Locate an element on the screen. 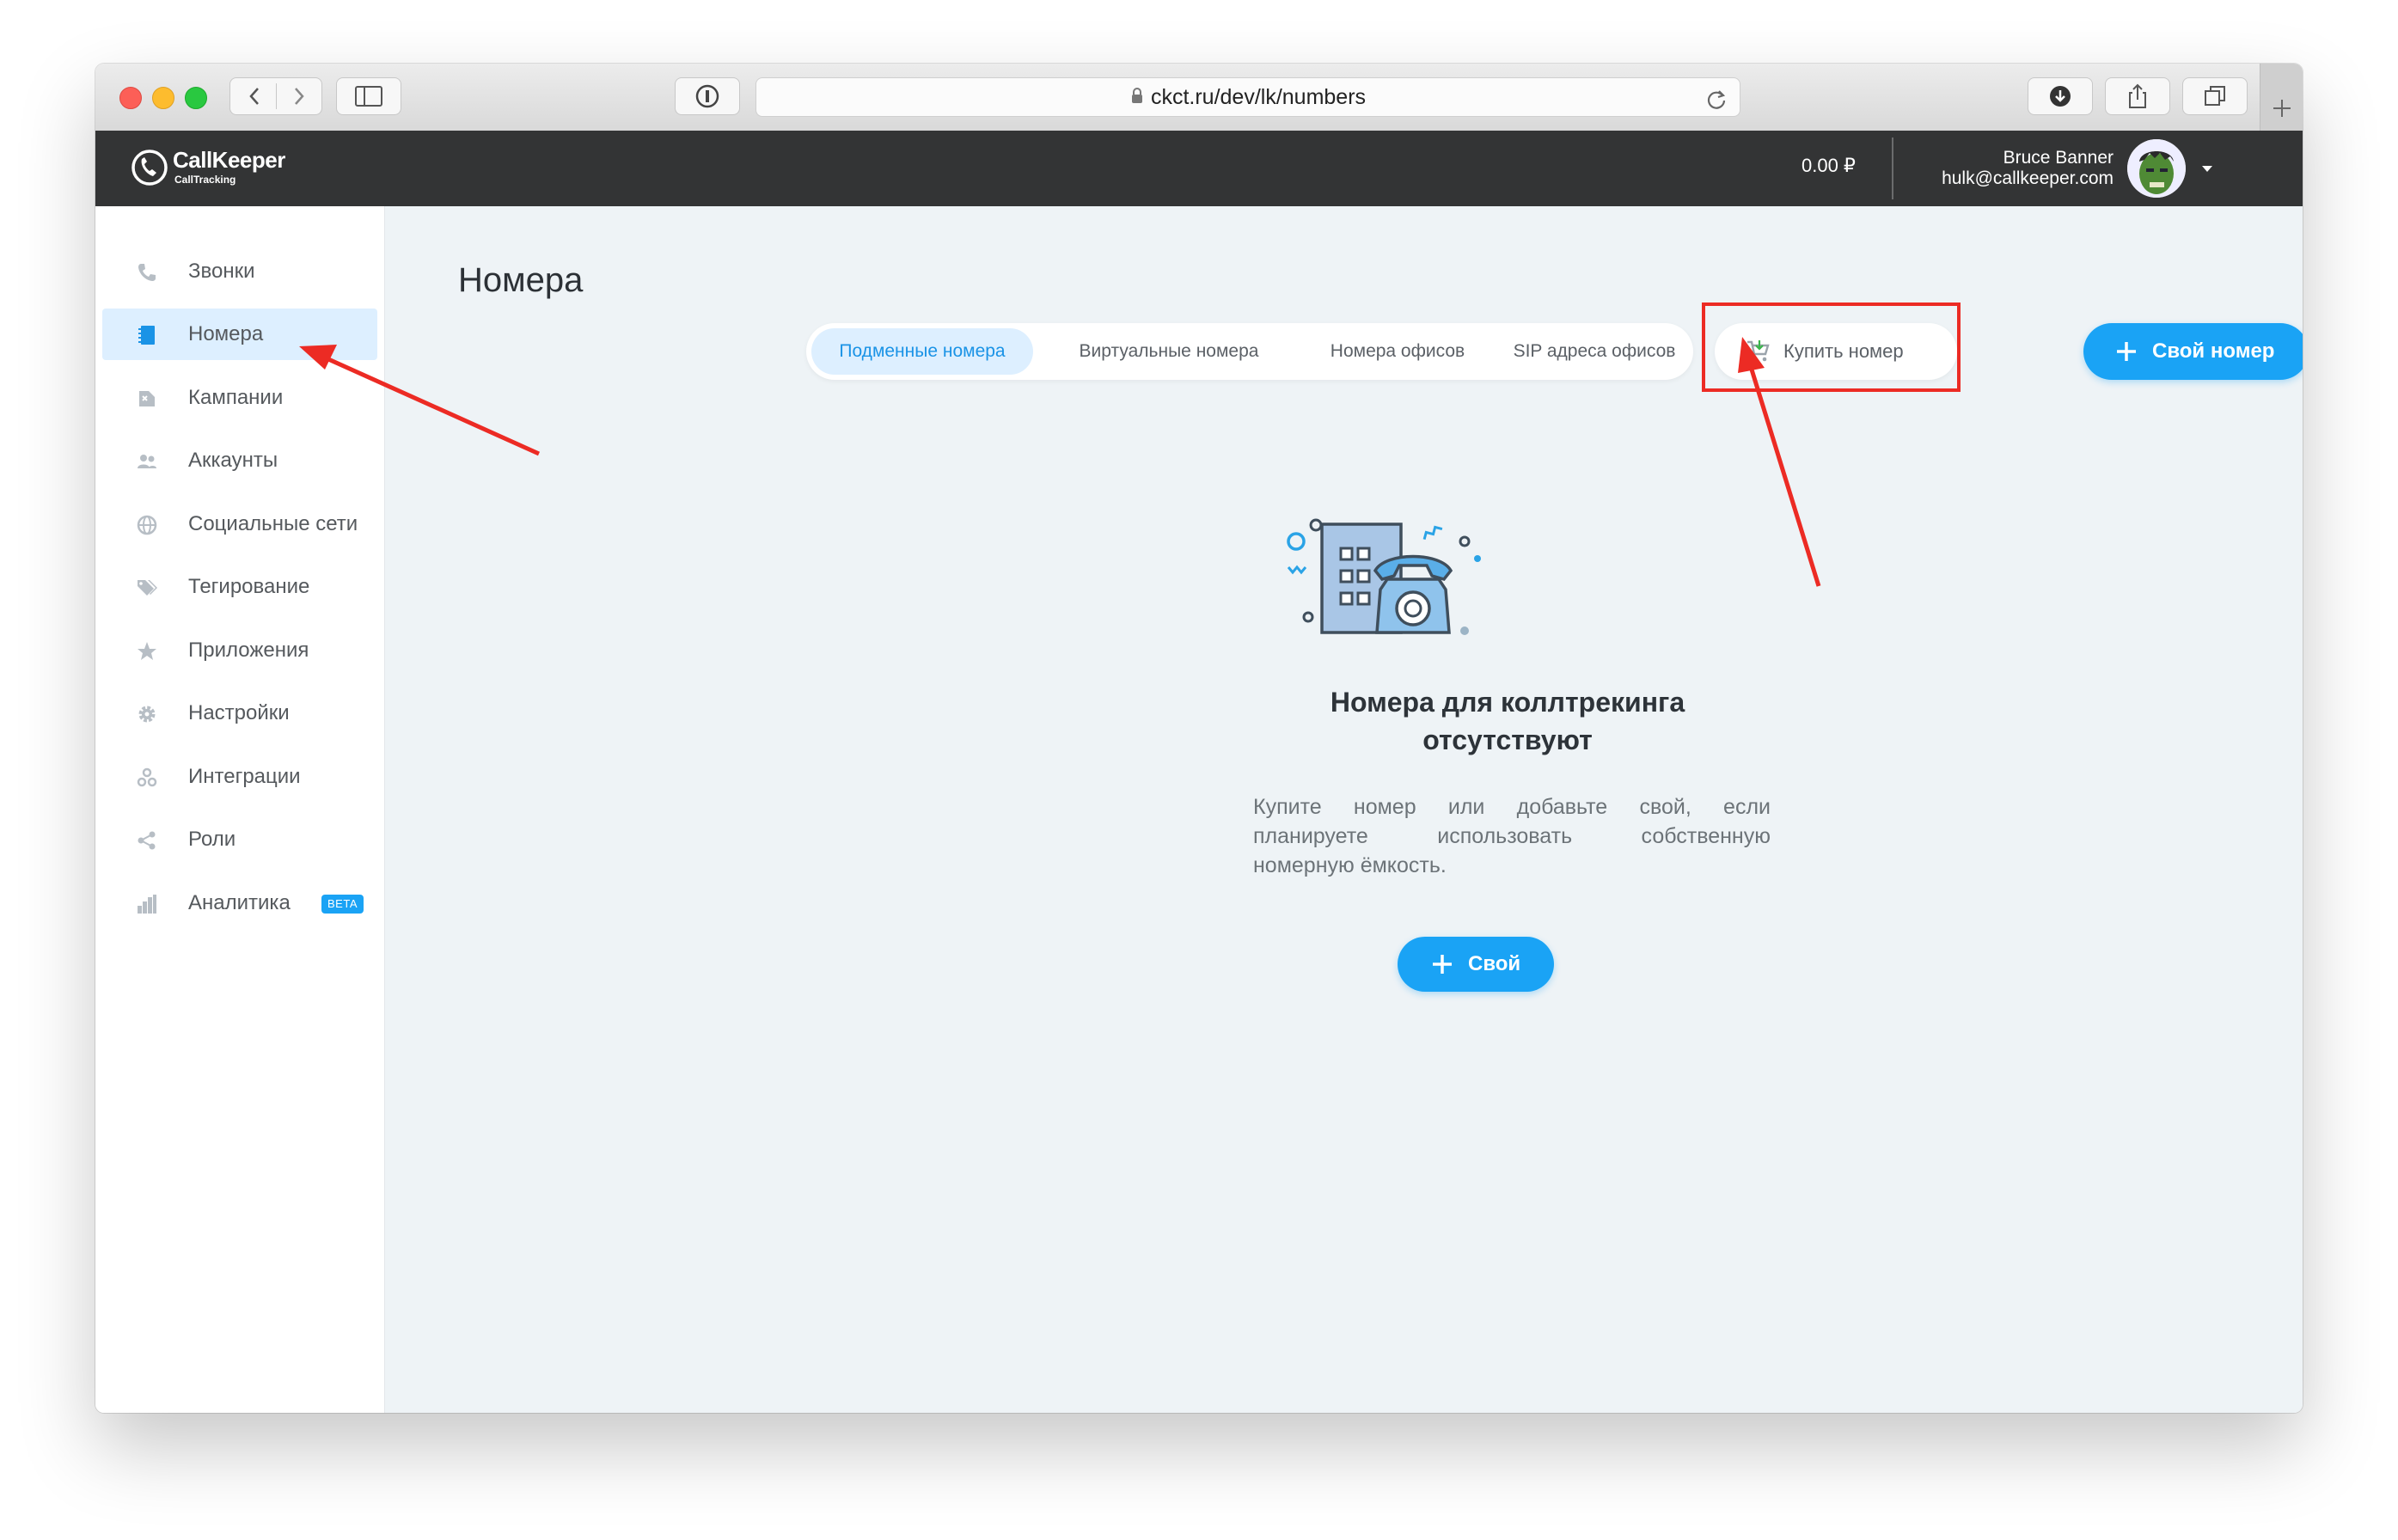 The height and width of the screenshot is (1540, 2398). logo-text: CallKeeper is located at coordinates (229, 160).